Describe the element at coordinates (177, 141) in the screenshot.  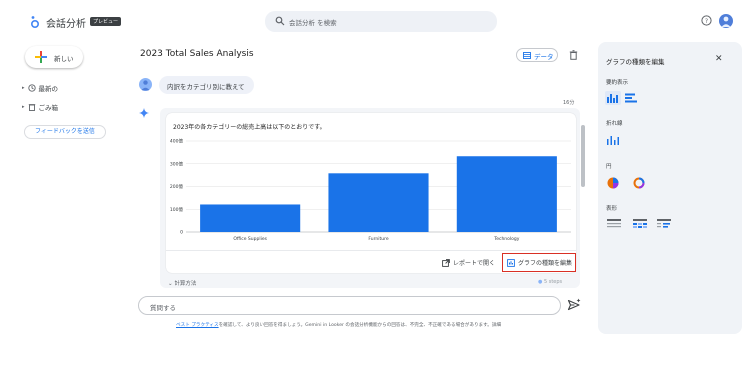
I see `y-tick-label: 400億` at that location.